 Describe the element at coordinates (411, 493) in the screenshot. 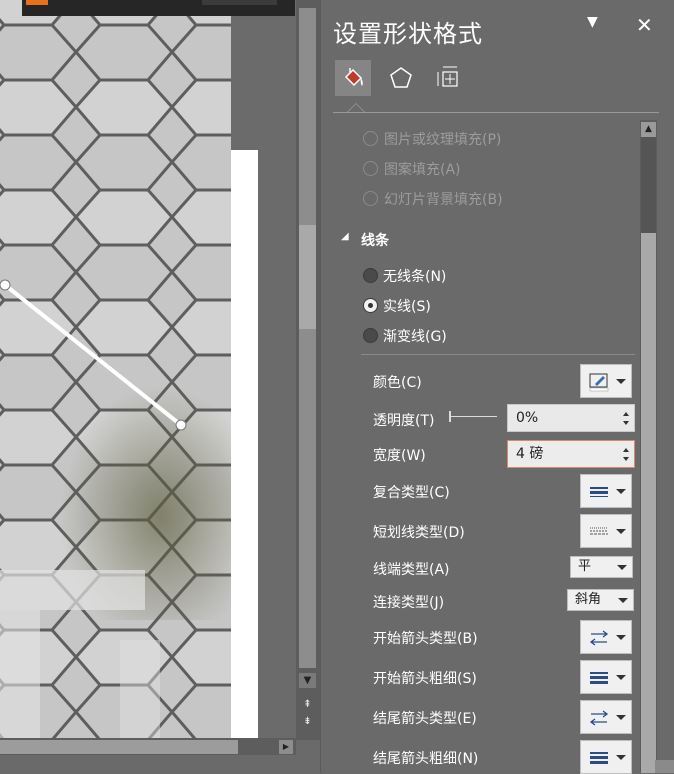

I see `compound-type-label: 复合类型(C)` at that location.